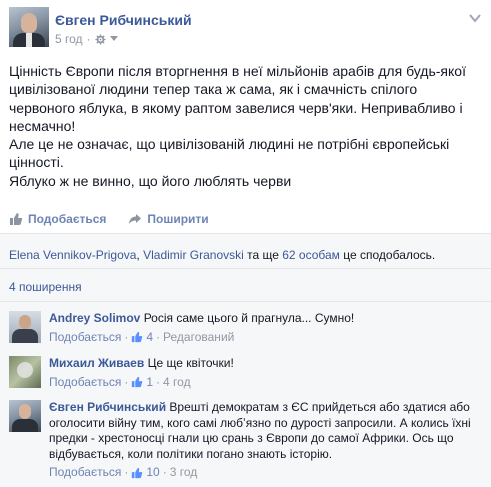 The height and width of the screenshot is (487, 491). I want to click on chevron-down-icon, so click(113, 38).